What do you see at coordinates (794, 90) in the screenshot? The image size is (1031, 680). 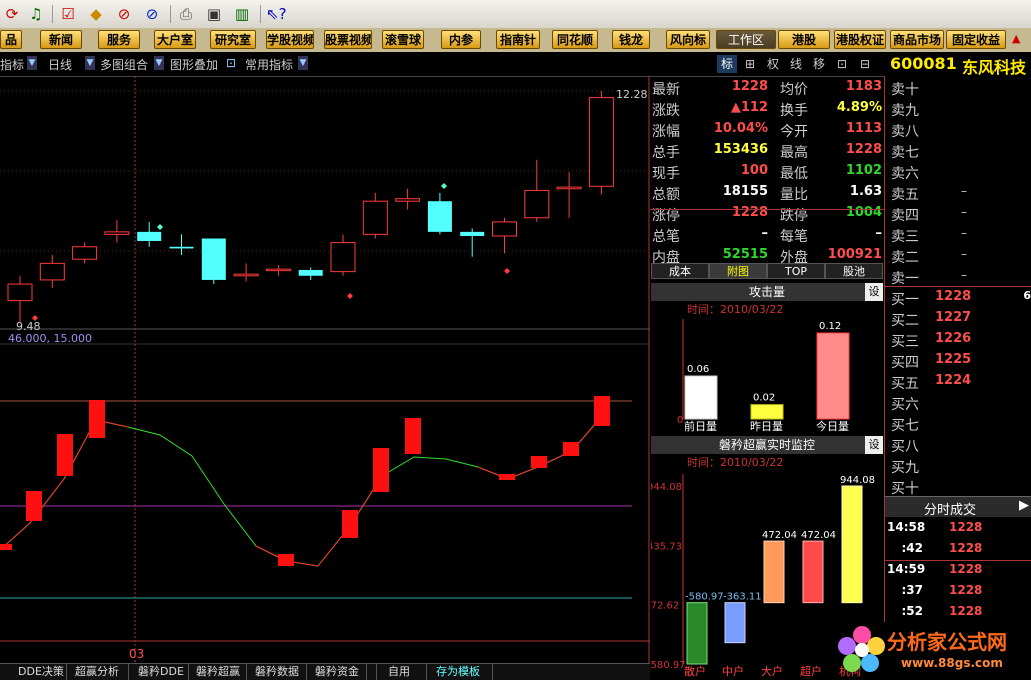 I see `quote-label: 均价` at bounding box center [794, 90].